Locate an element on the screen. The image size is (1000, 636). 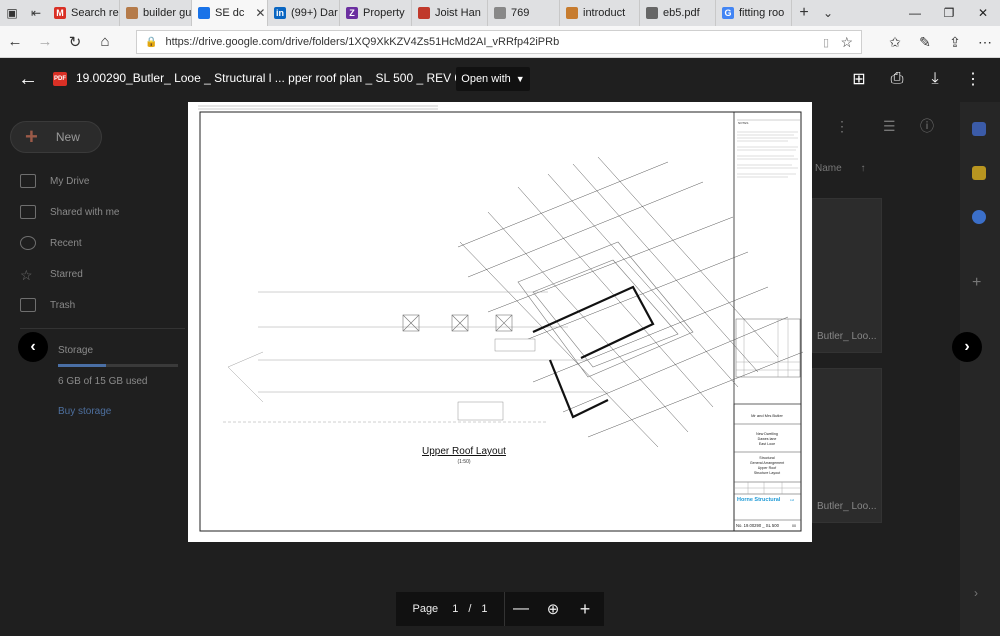
browser-tab: Gfitting roo is located at coordinates (754, 13).